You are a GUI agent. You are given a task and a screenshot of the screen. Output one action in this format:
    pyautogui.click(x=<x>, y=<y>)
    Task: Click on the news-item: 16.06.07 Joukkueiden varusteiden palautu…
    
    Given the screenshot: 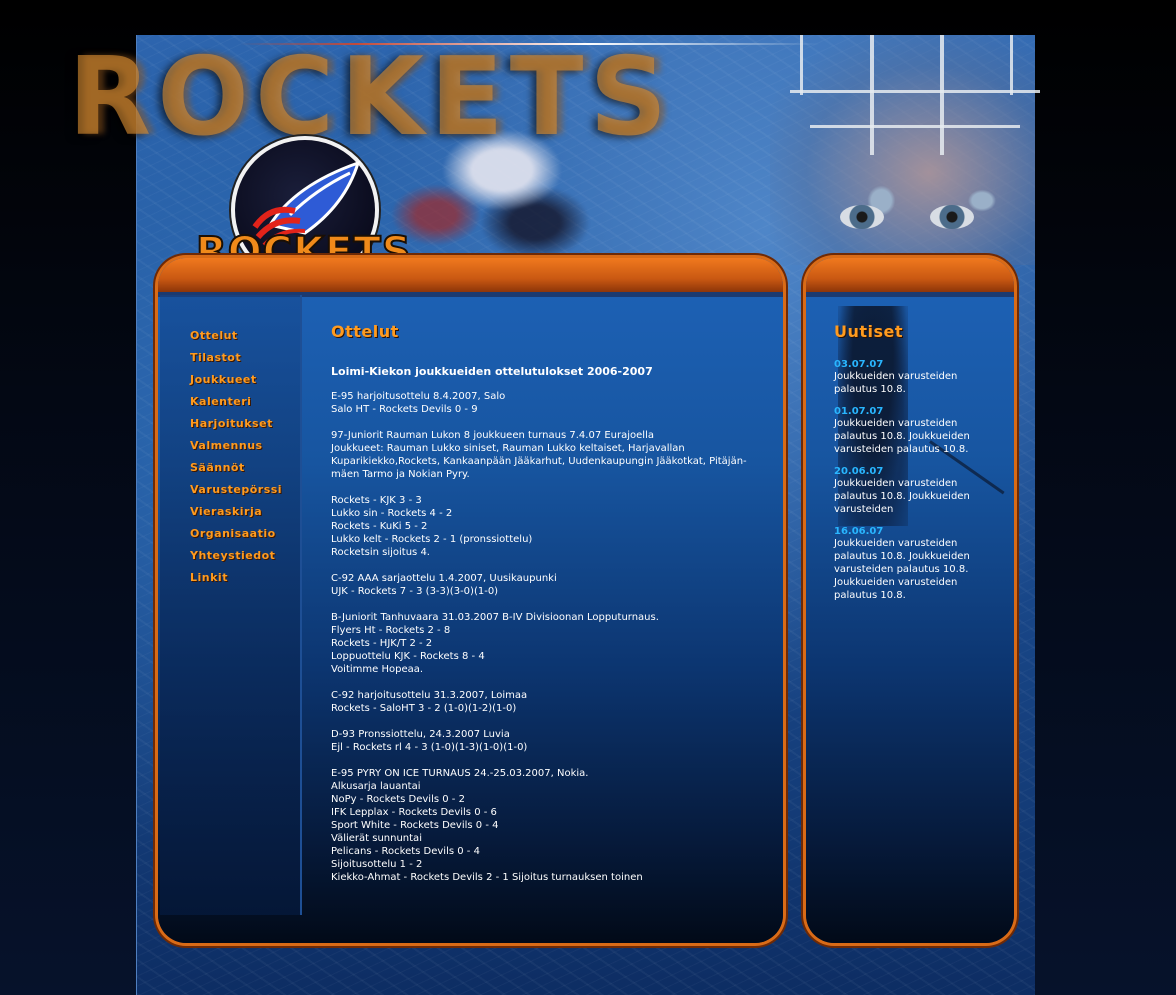 What is the action you would take?
    pyautogui.click(x=909, y=564)
    